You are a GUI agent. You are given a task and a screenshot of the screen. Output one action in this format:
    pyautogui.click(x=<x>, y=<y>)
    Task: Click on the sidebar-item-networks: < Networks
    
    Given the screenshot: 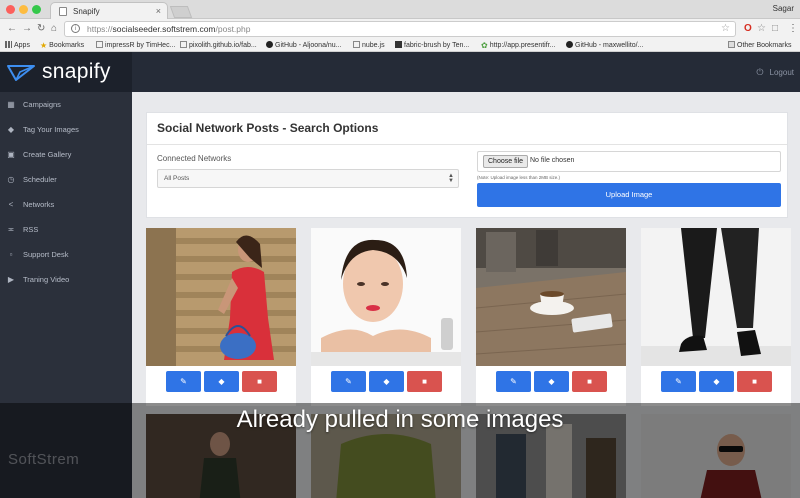 What is the action you would take?
    pyautogui.click(x=66, y=205)
    